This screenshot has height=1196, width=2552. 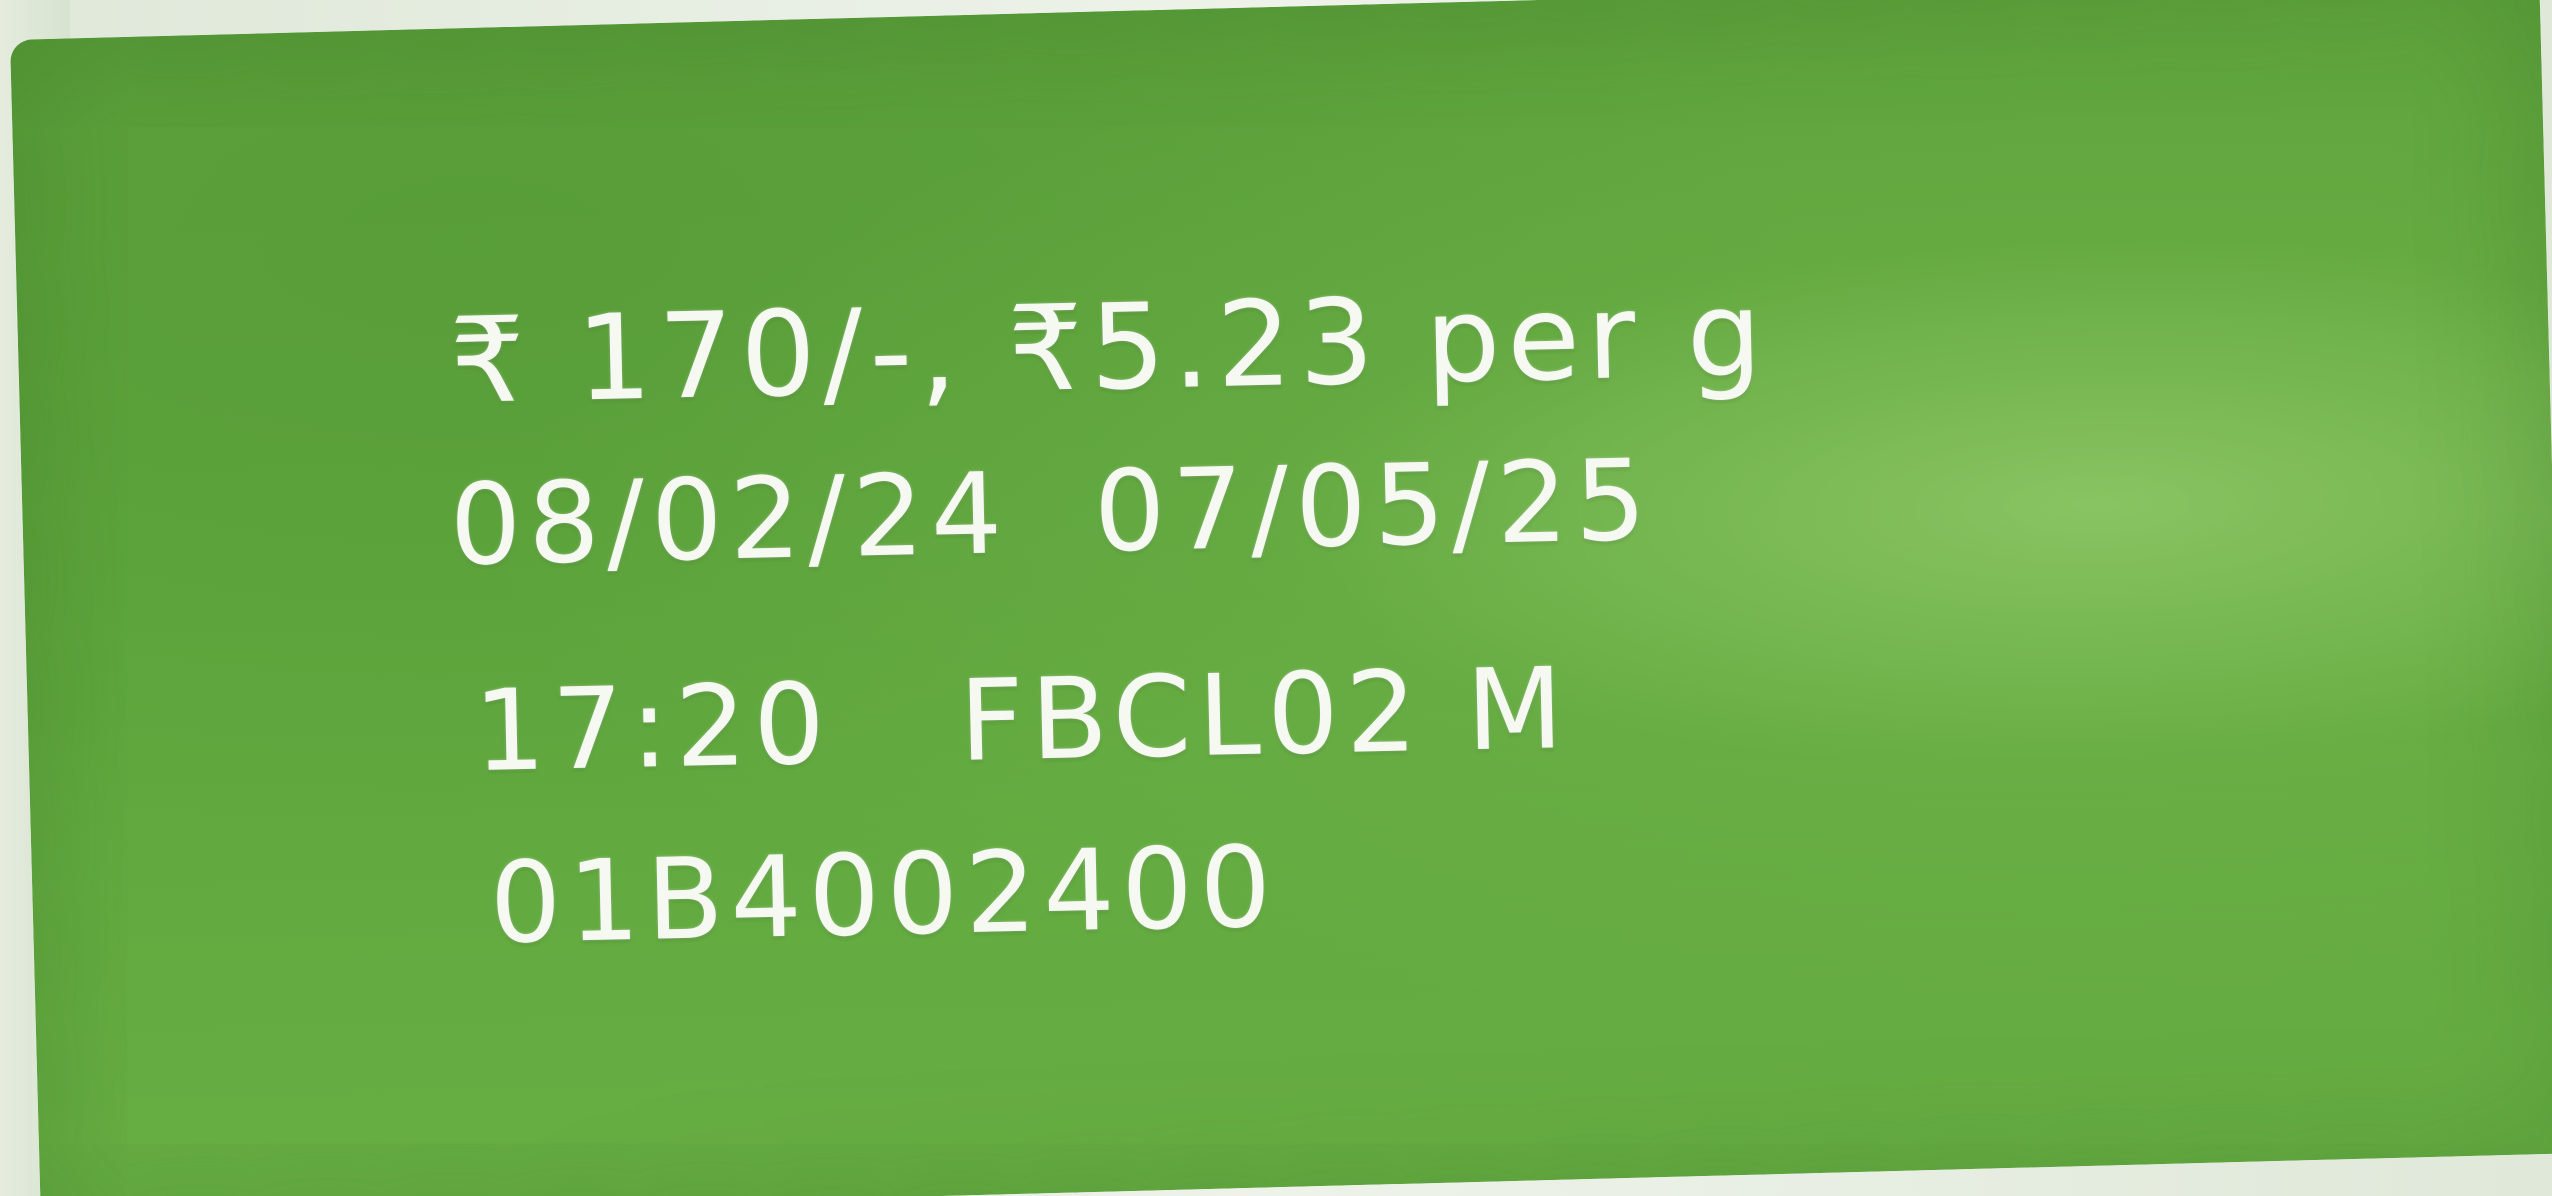 What do you see at coordinates (1022, 720) in the screenshot?
I see `time-batch-line: 17:20 FBCL02 M` at bounding box center [1022, 720].